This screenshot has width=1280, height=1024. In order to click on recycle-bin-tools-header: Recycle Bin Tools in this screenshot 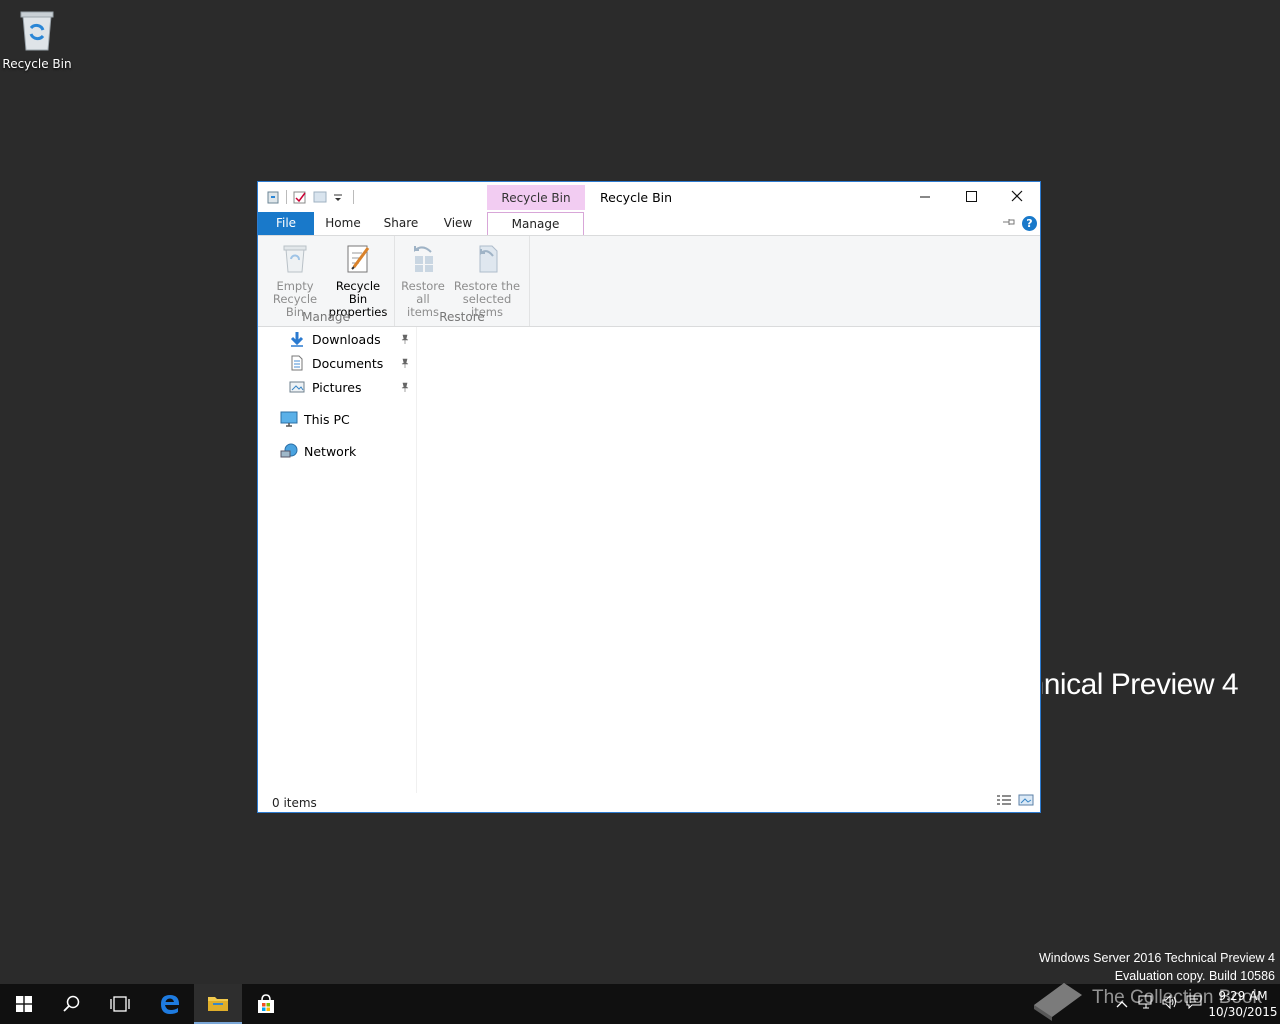, I will do `click(536, 208)`.